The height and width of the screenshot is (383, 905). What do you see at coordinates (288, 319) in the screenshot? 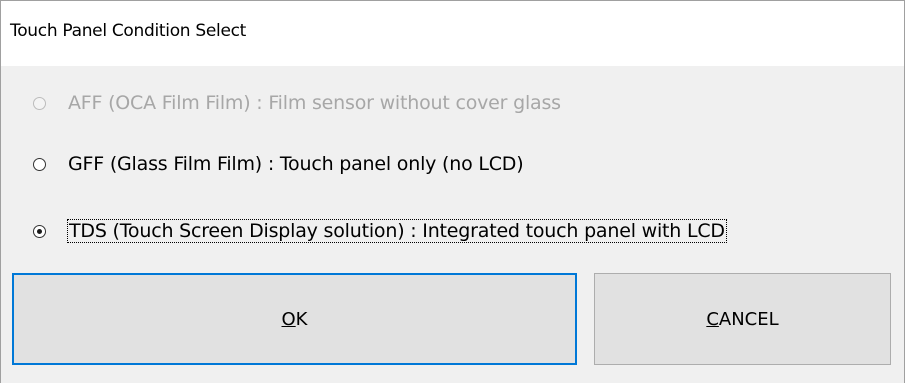
I see `ok-button-mnemonic: O` at bounding box center [288, 319].